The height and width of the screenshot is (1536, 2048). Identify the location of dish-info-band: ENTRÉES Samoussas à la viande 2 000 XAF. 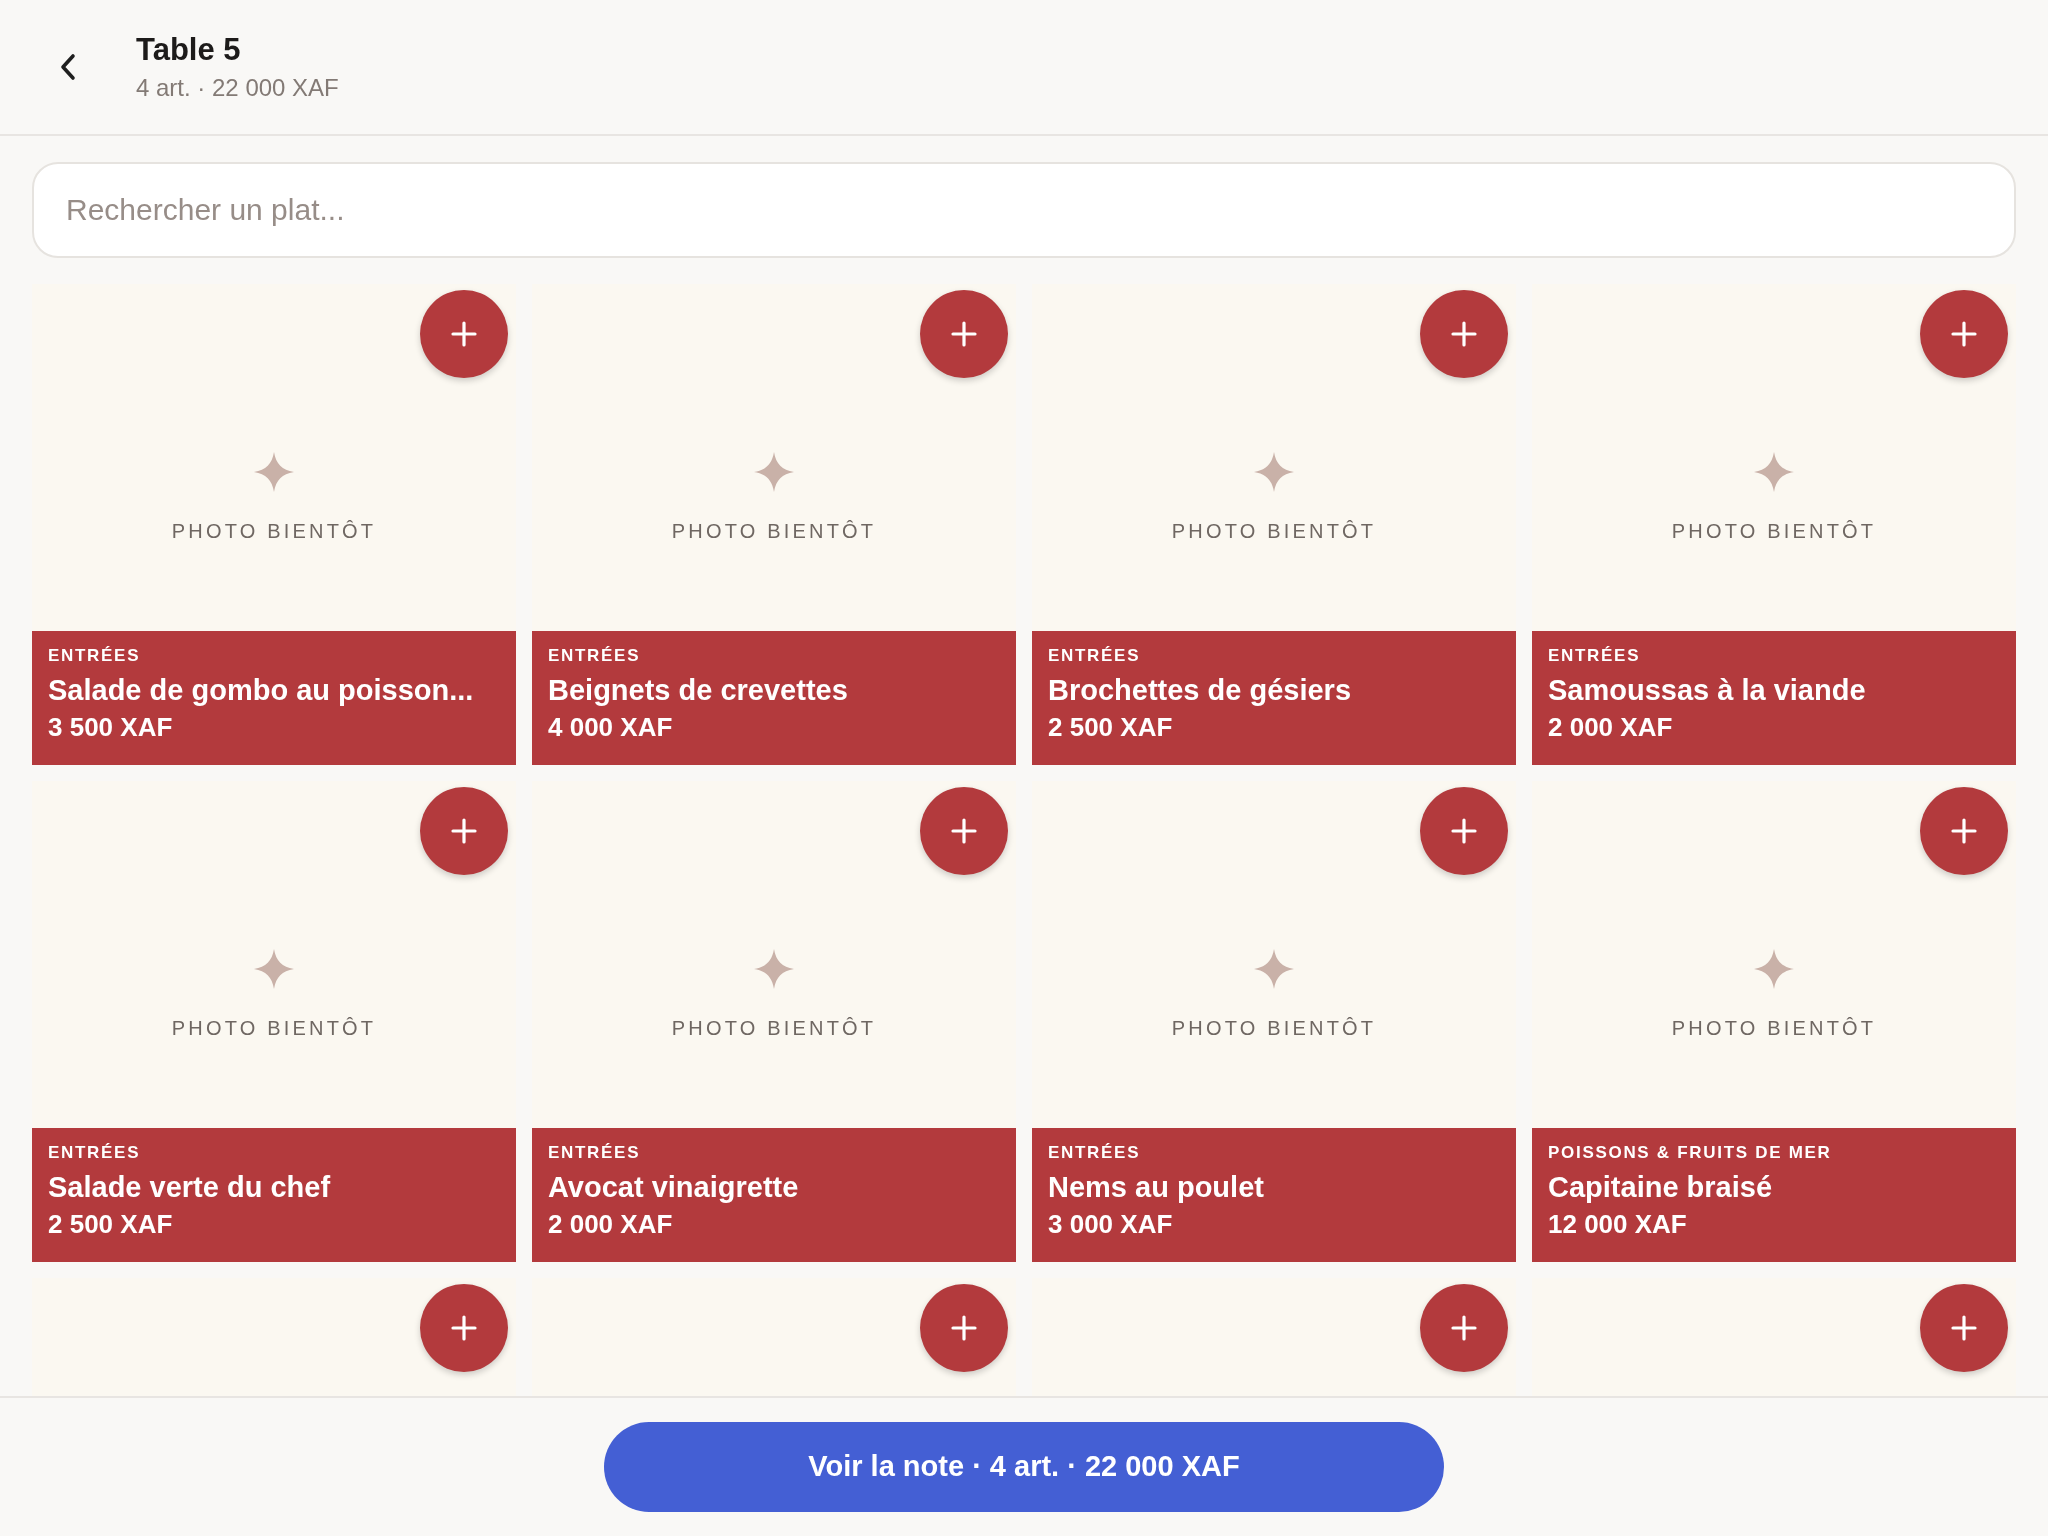
(1774, 698).